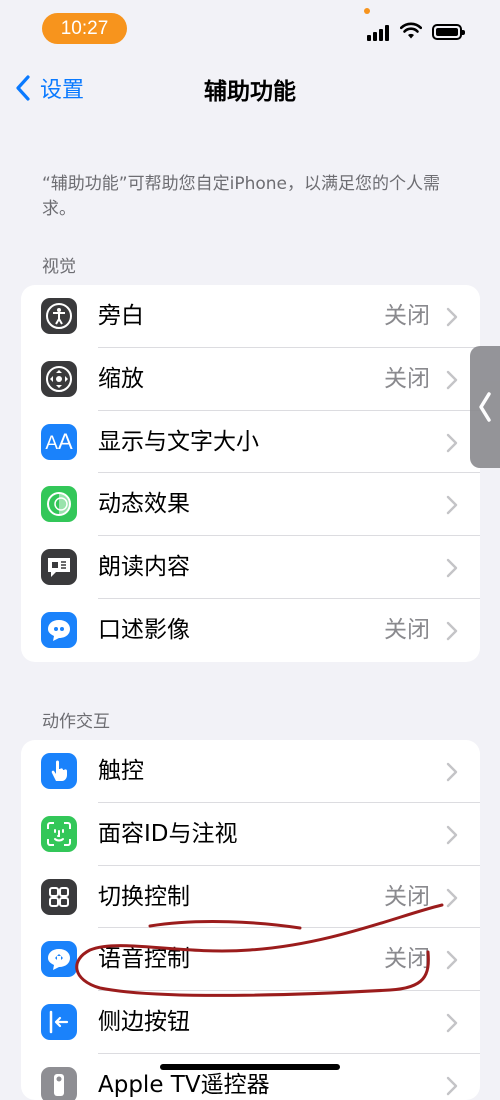  I want to click on row-audio-descriptions: 口述影像 关闭, so click(250, 630).